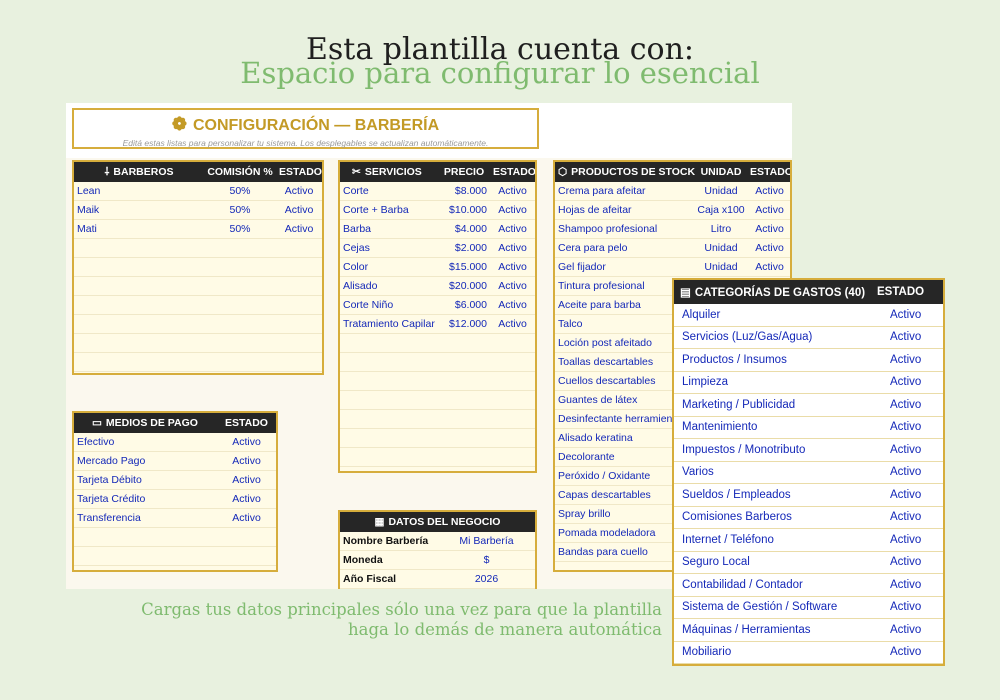 The height and width of the screenshot is (700, 1000). What do you see at coordinates (777, 630) in the screenshot?
I see `gasto-category-cell: Máquinas / Herramientas` at bounding box center [777, 630].